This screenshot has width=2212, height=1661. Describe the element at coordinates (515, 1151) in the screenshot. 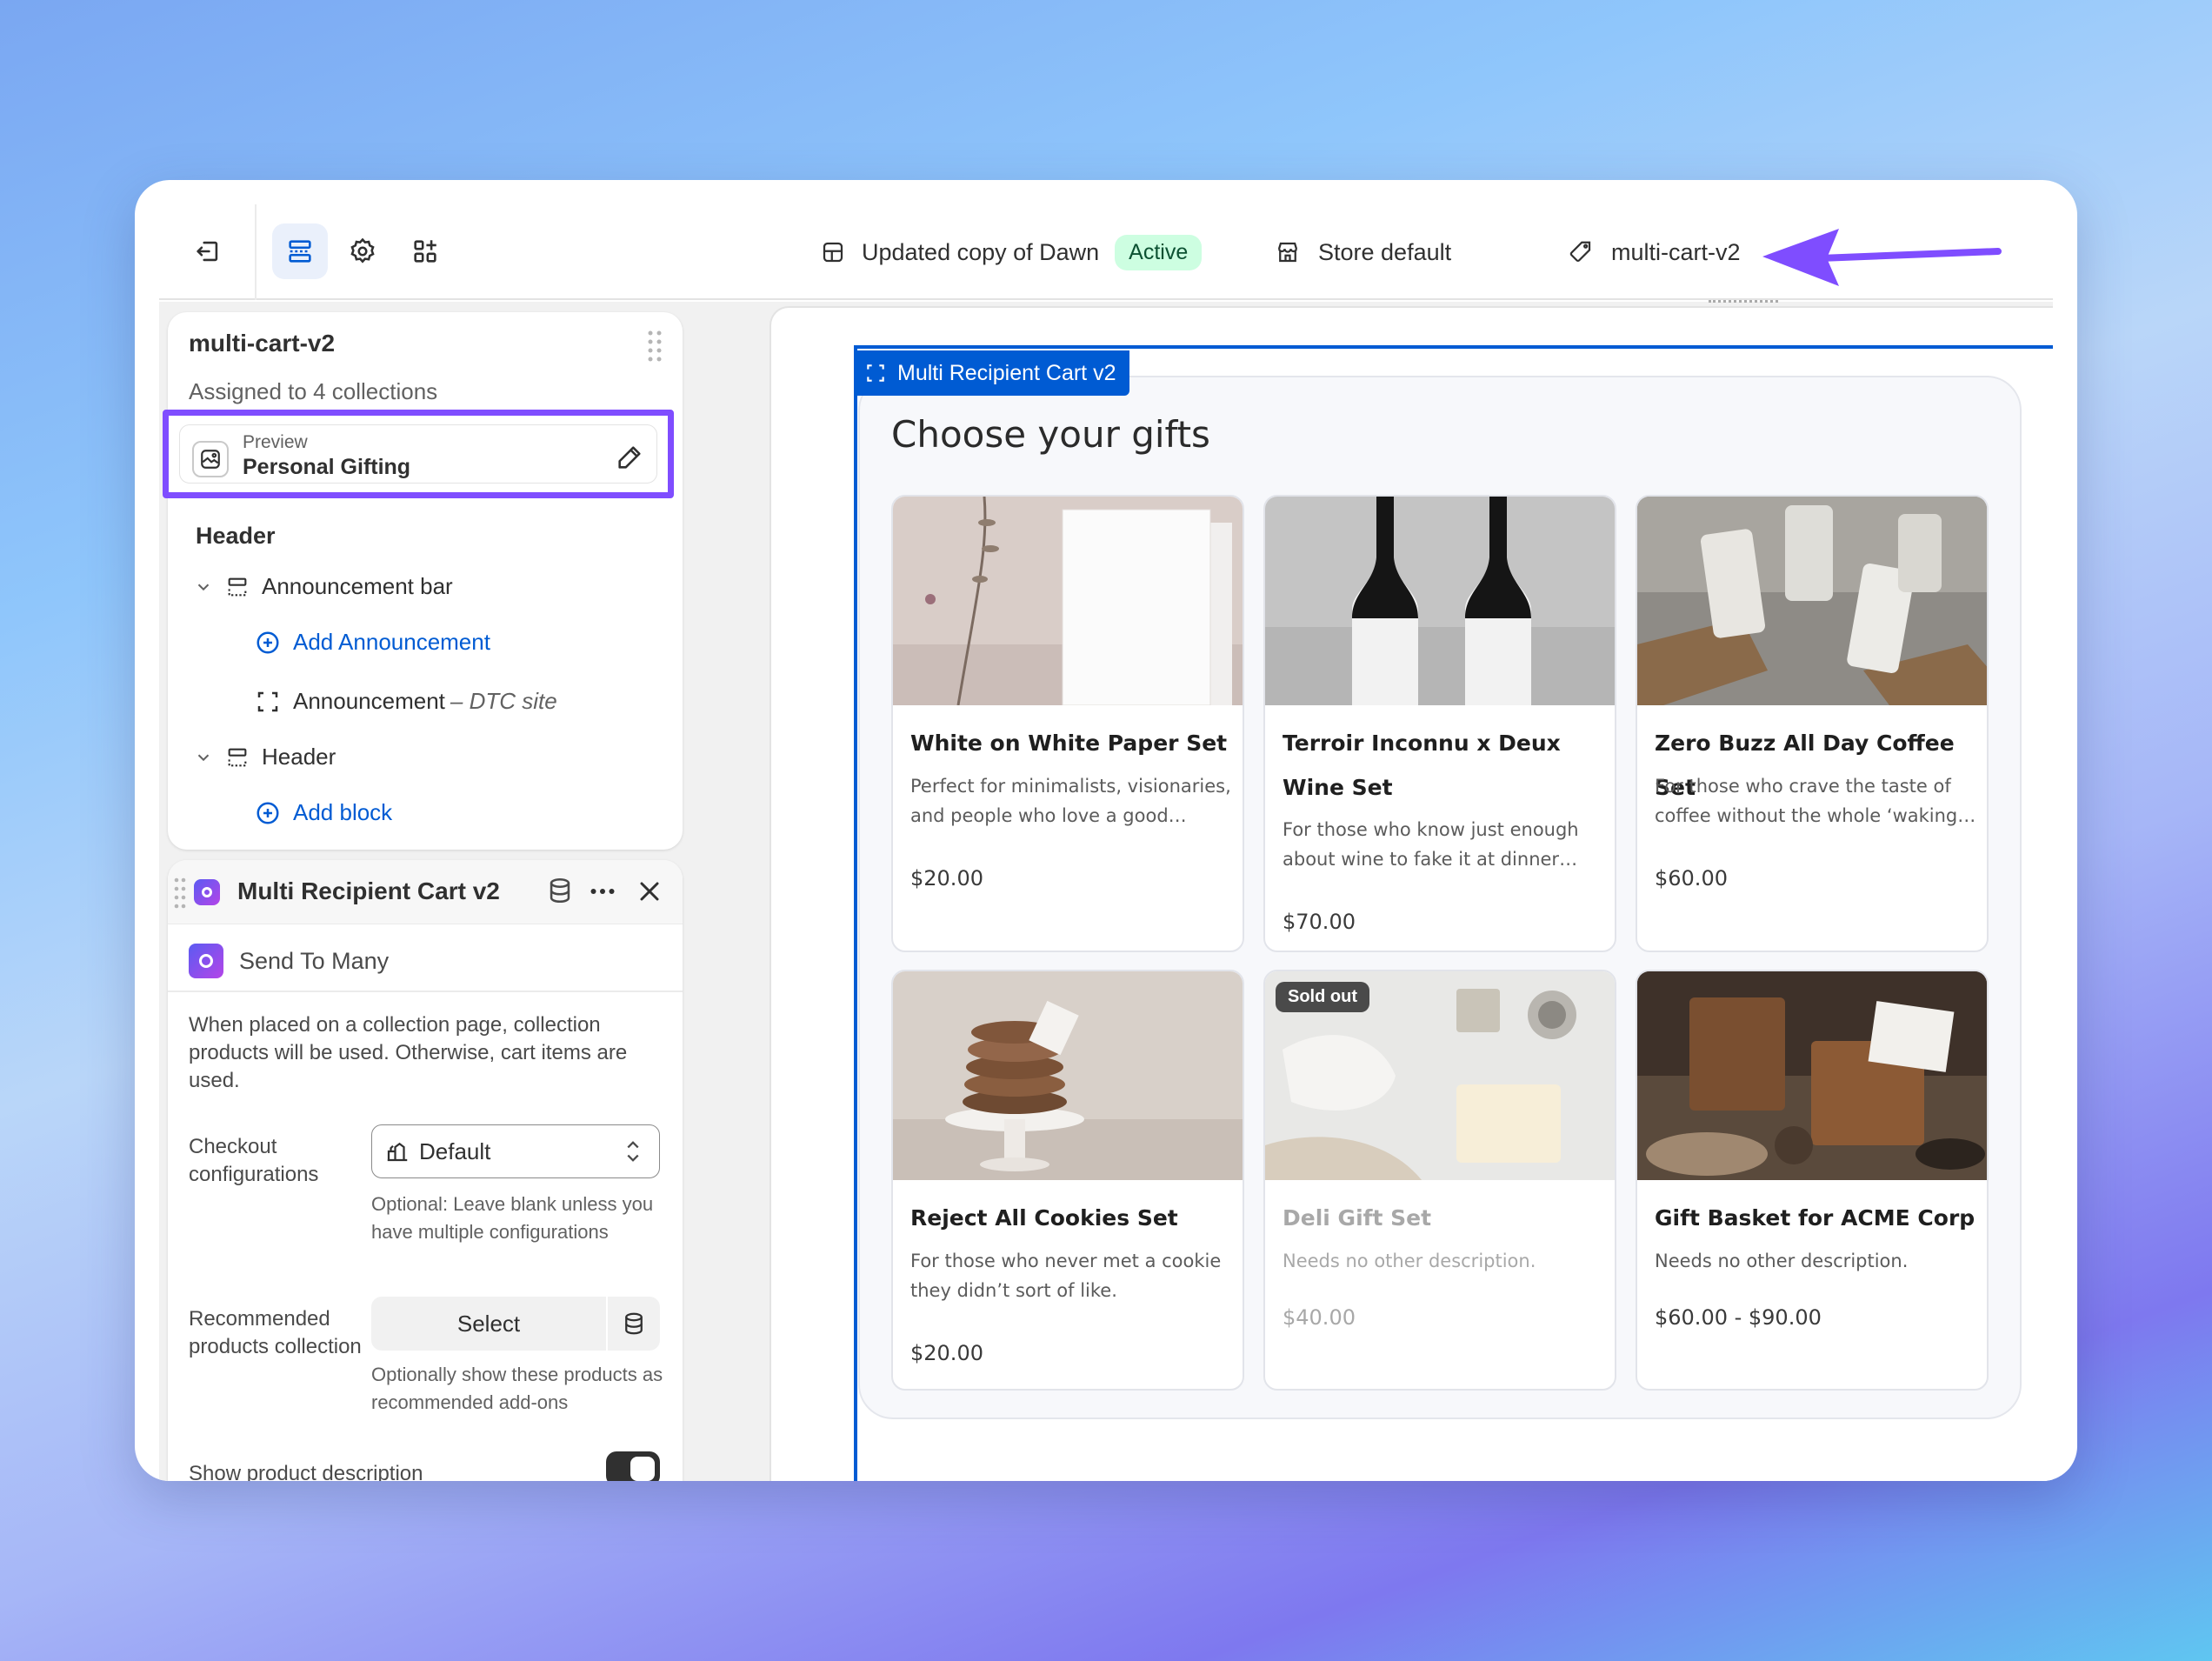

I see `checkout-config-select: Default` at that location.